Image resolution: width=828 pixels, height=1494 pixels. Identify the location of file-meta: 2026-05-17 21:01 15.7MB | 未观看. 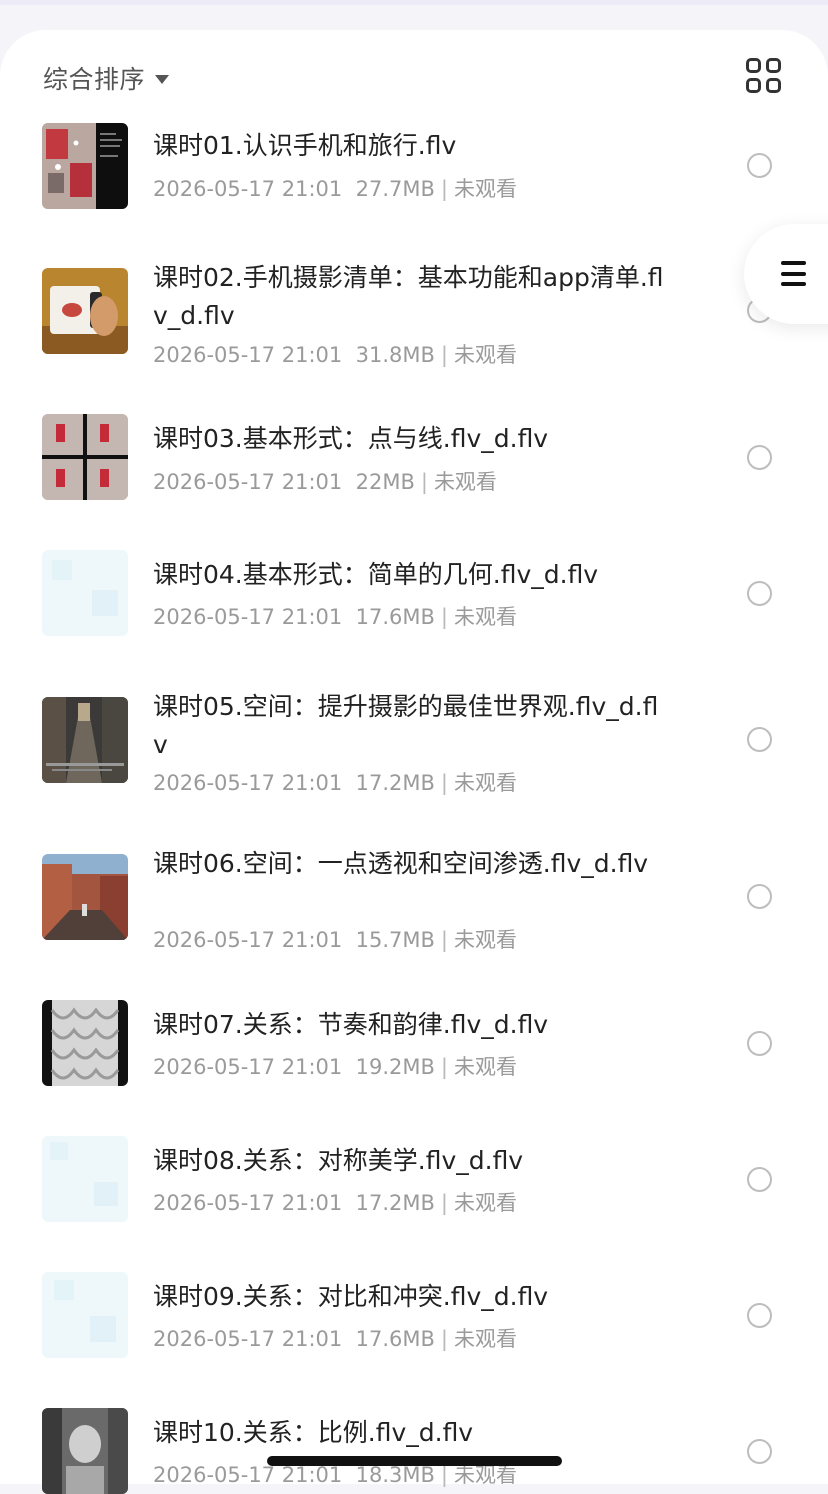
(335, 940).